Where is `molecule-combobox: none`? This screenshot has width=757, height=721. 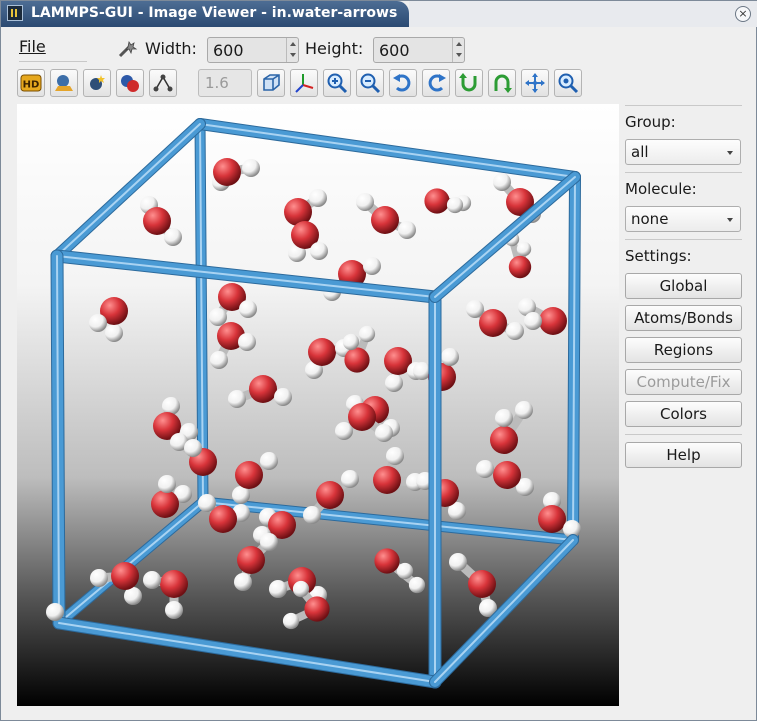
molecule-combobox: none is located at coordinates (683, 219).